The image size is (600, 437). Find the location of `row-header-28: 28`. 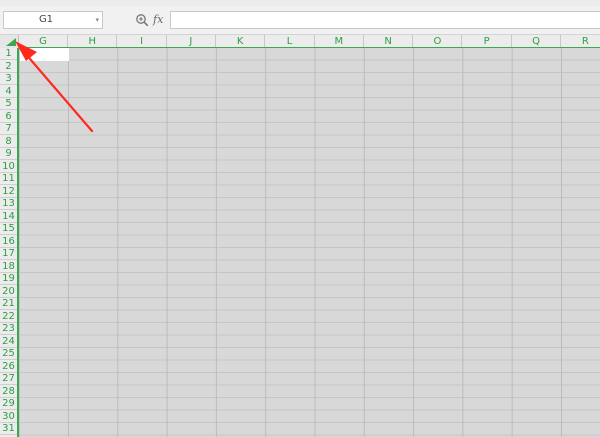

row-header-28: 28 is located at coordinates (8, 392).